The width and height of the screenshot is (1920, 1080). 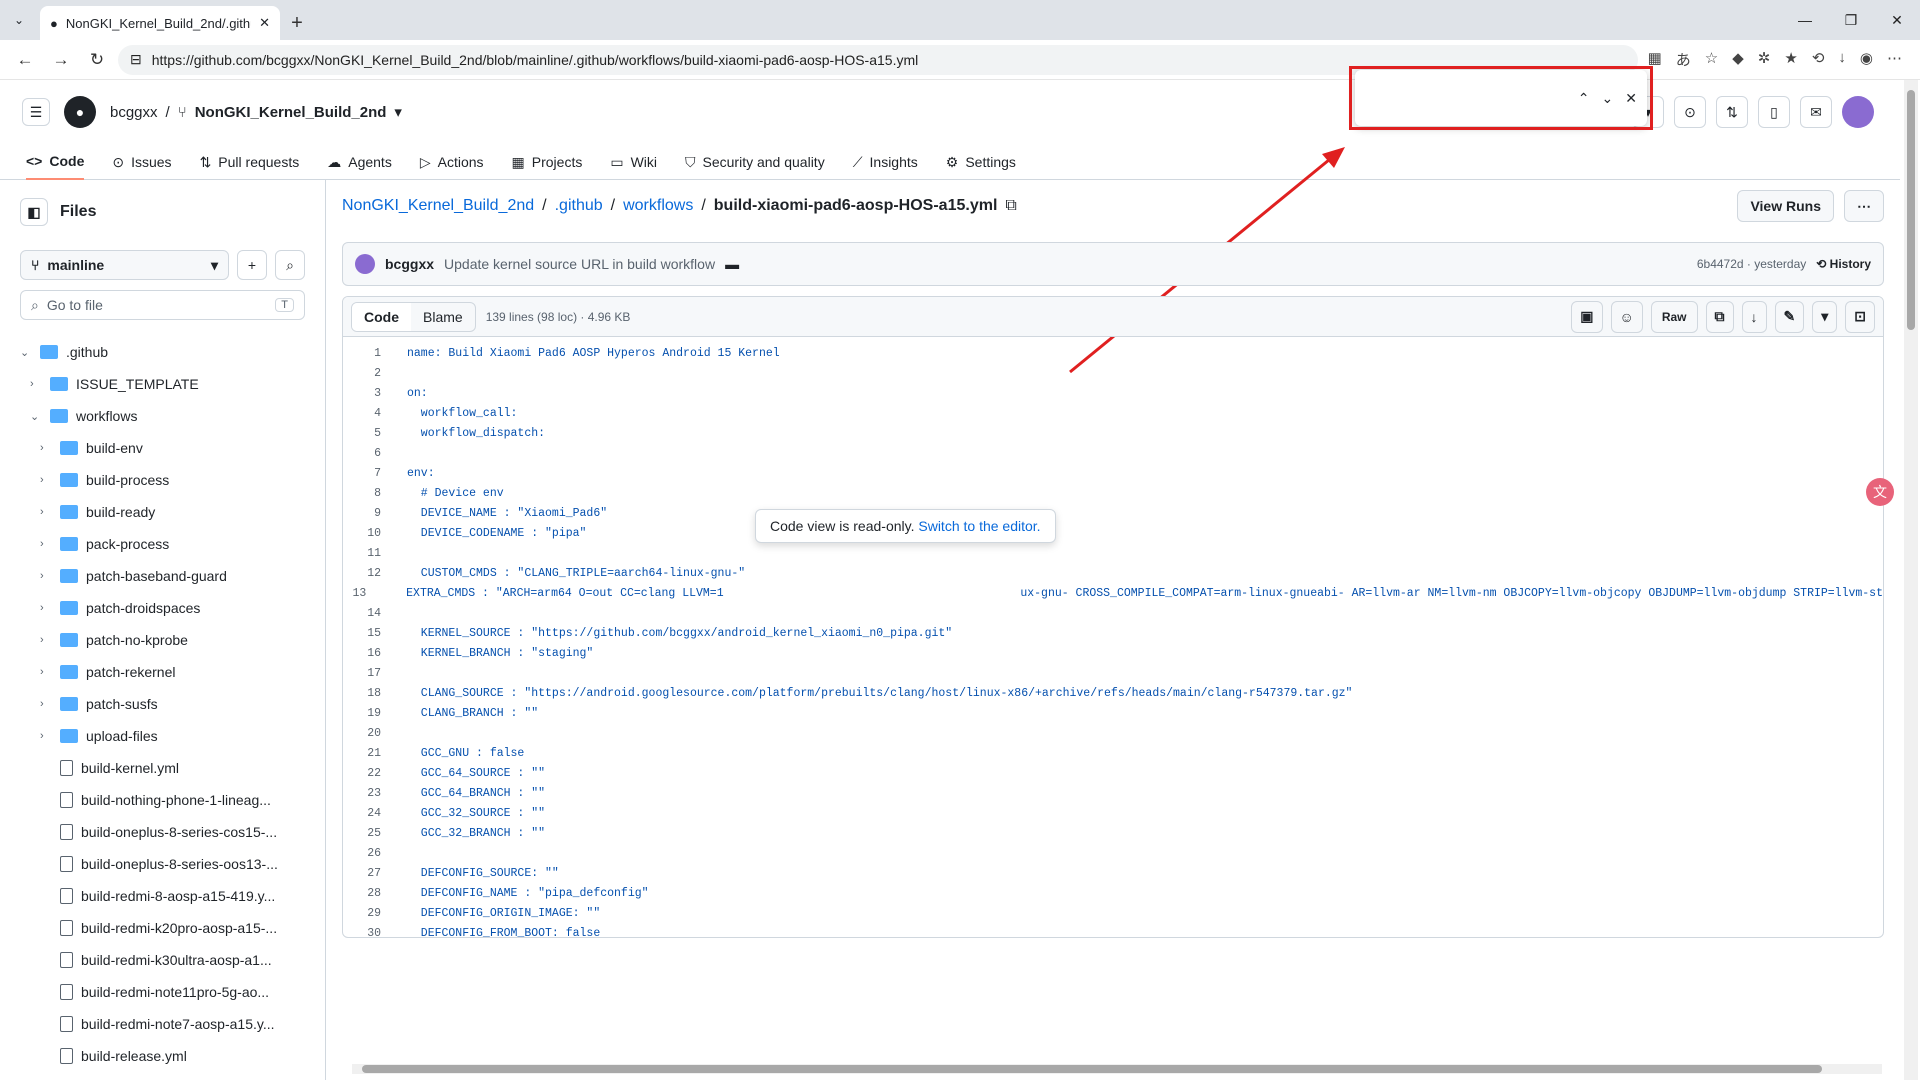 I want to click on code-view-tab: Code, so click(x=381, y=316).